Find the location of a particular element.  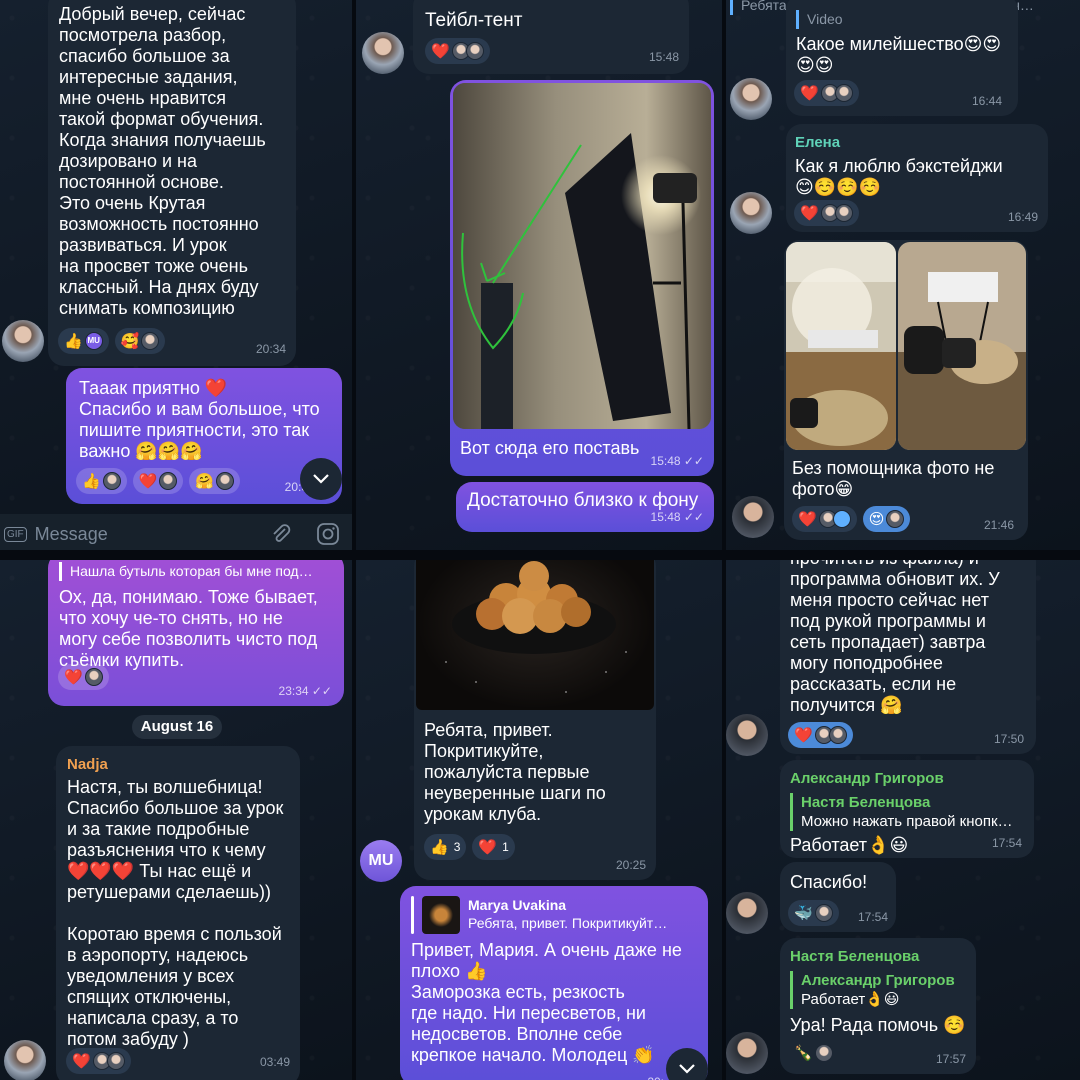

message-time: 20:25 is located at coordinates (630, 865).